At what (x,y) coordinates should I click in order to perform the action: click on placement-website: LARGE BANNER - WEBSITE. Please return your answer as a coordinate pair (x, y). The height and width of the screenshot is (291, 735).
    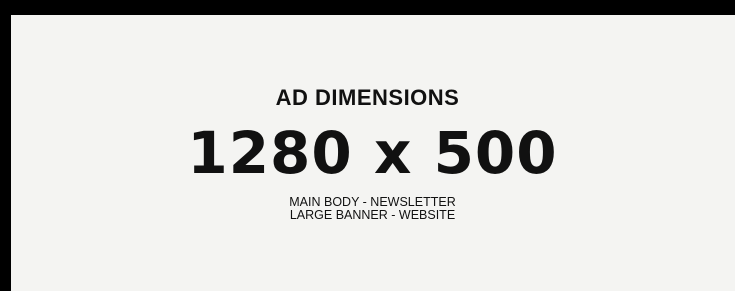
    Looking at the image, I should click on (372, 215).